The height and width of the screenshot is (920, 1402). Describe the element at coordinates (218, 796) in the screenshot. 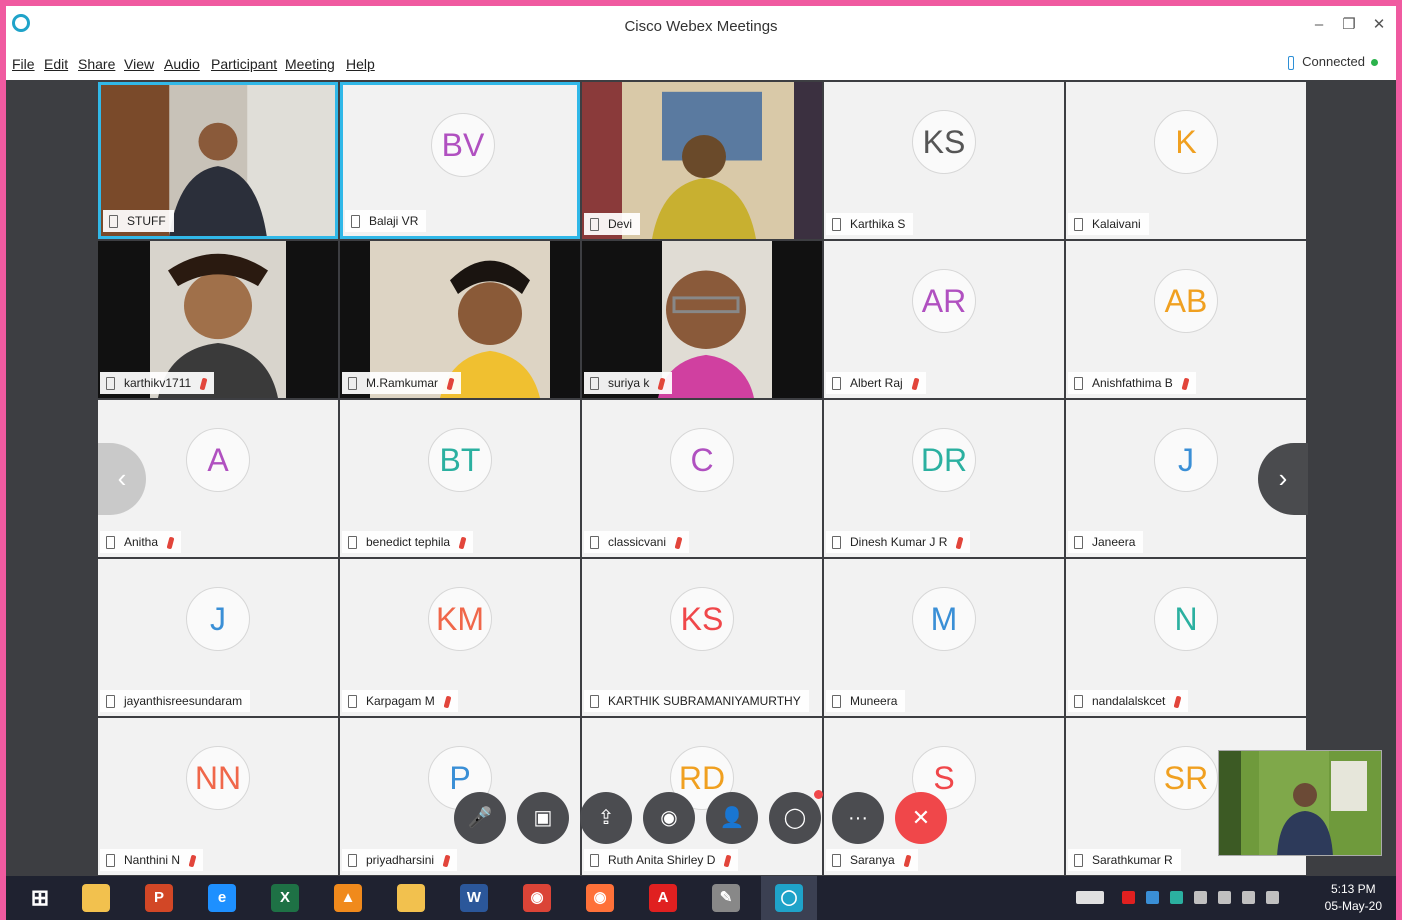

I see `participant-tile: NN Nanthini N` at that location.